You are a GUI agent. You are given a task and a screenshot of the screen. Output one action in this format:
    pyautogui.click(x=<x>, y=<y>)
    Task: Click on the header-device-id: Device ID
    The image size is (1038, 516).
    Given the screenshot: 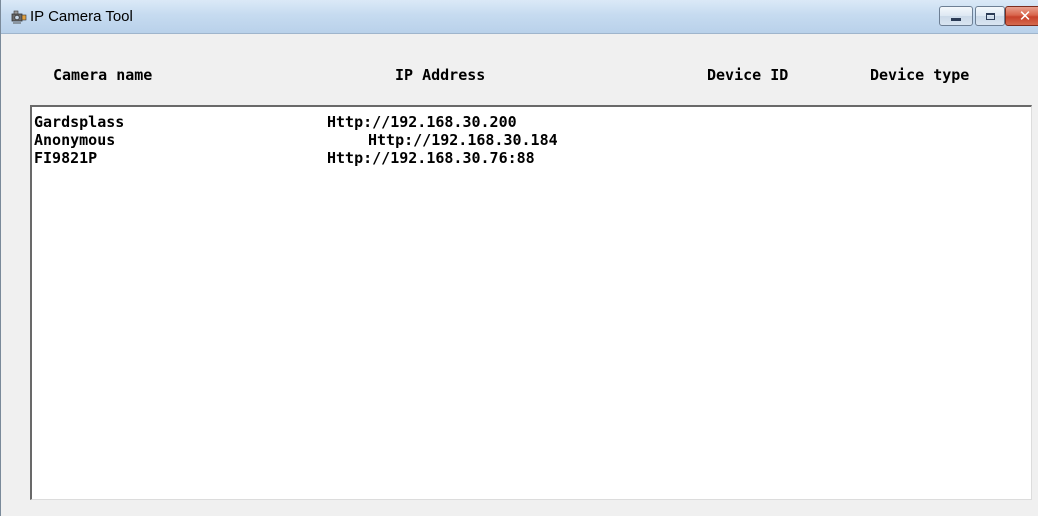 What is the action you would take?
    pyautogui.click(x=747, y=75)
    